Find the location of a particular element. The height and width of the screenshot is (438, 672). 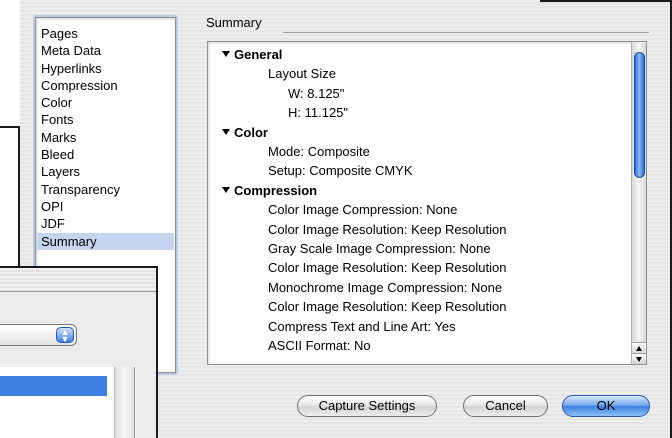

selected-list-row is located at coordinates (53, 386).